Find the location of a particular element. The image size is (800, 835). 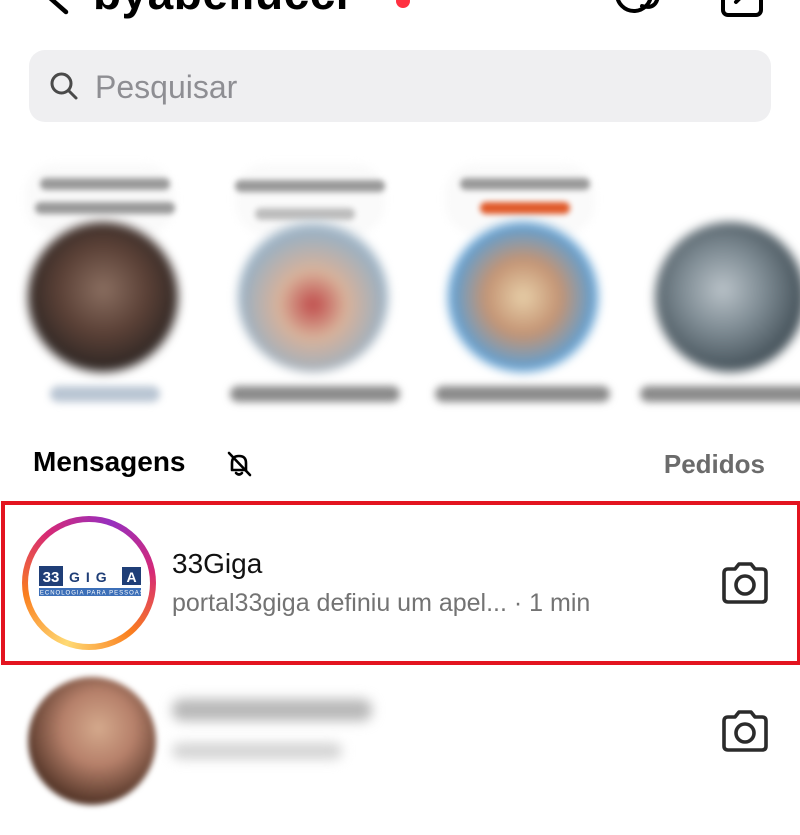

header: byabellucci is located at coordinates (400, 15).